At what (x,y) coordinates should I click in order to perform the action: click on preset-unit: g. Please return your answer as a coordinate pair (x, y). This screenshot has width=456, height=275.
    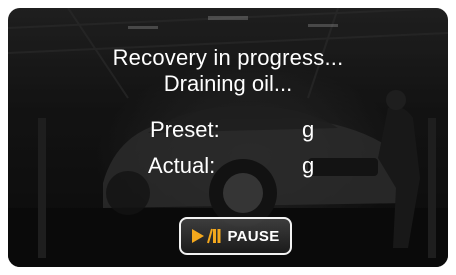
    Looking at the image, I should click on (308, 129).